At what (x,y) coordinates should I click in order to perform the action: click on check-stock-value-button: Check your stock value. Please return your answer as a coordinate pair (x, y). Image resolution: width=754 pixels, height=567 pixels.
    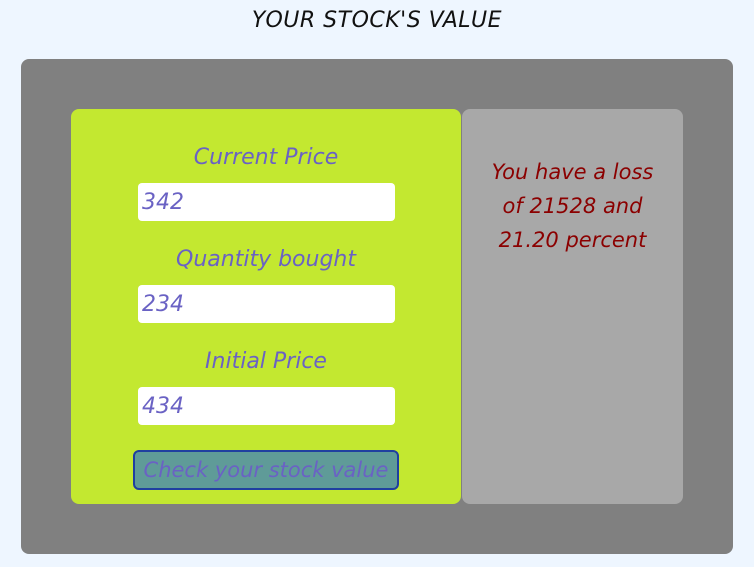
    Looking at the image, I should click on (266, 470).